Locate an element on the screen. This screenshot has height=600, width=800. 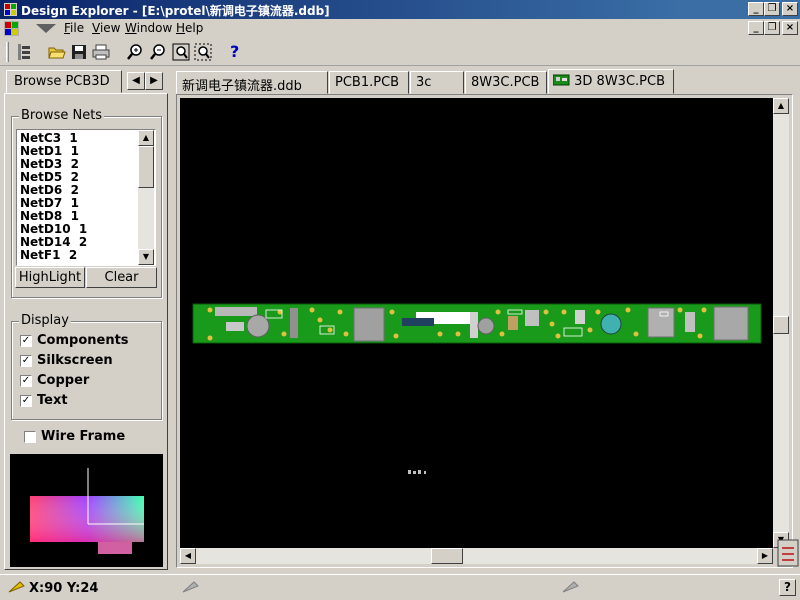
panel-next-button: ▶ is located at coordinates (154, 81).